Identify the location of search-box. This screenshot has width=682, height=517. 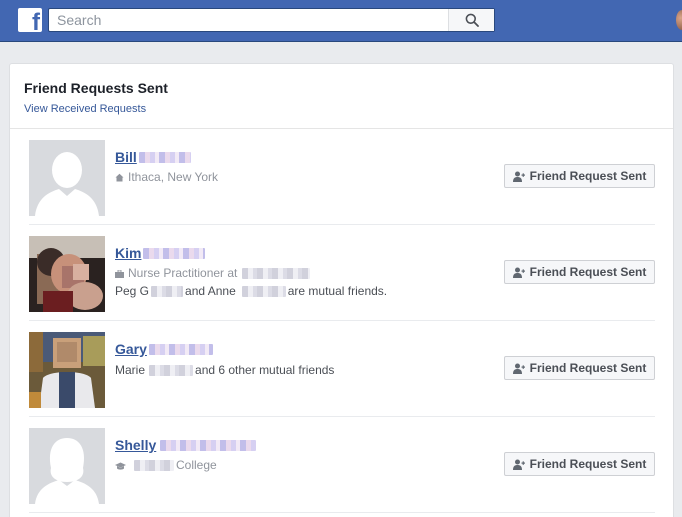
(271, 20).